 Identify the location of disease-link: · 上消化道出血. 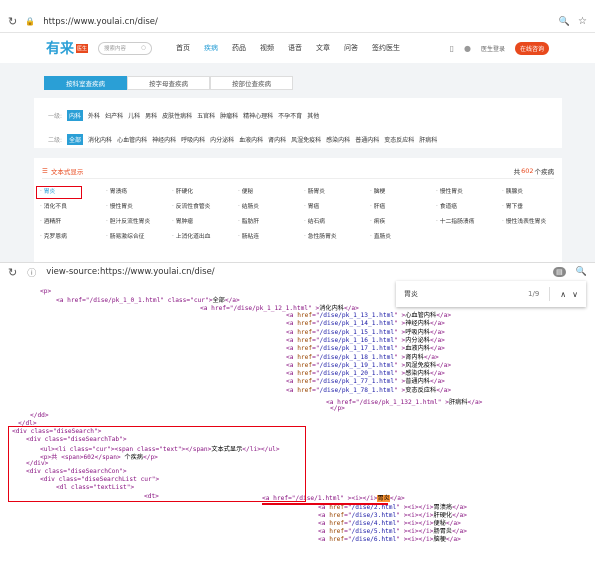
(191, 235).